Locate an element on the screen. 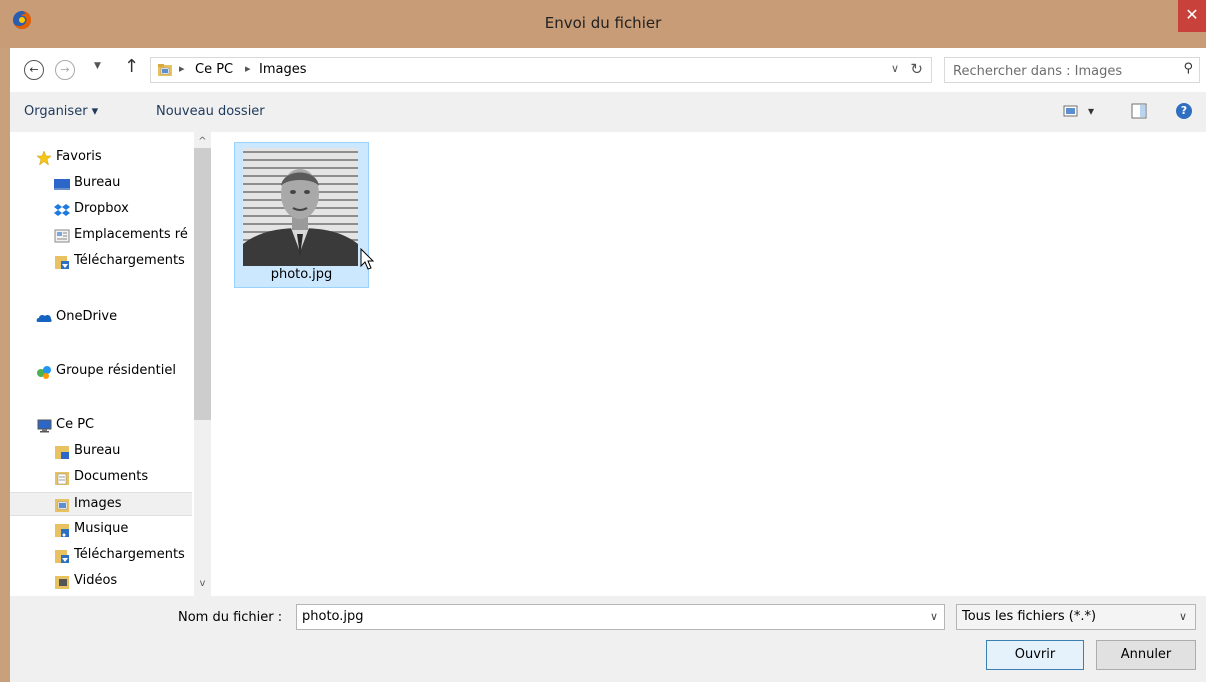 The image size is (1206, 682). window-frame-left is located at coordinates (5, 365).